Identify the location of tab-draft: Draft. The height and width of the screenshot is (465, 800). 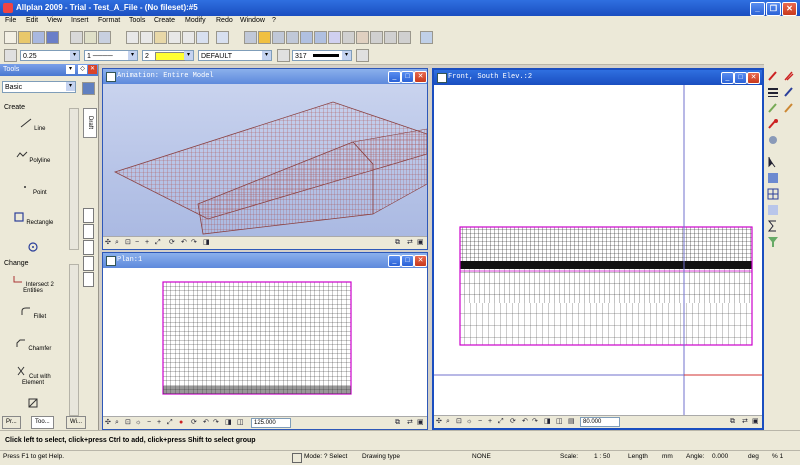
(90, 123).